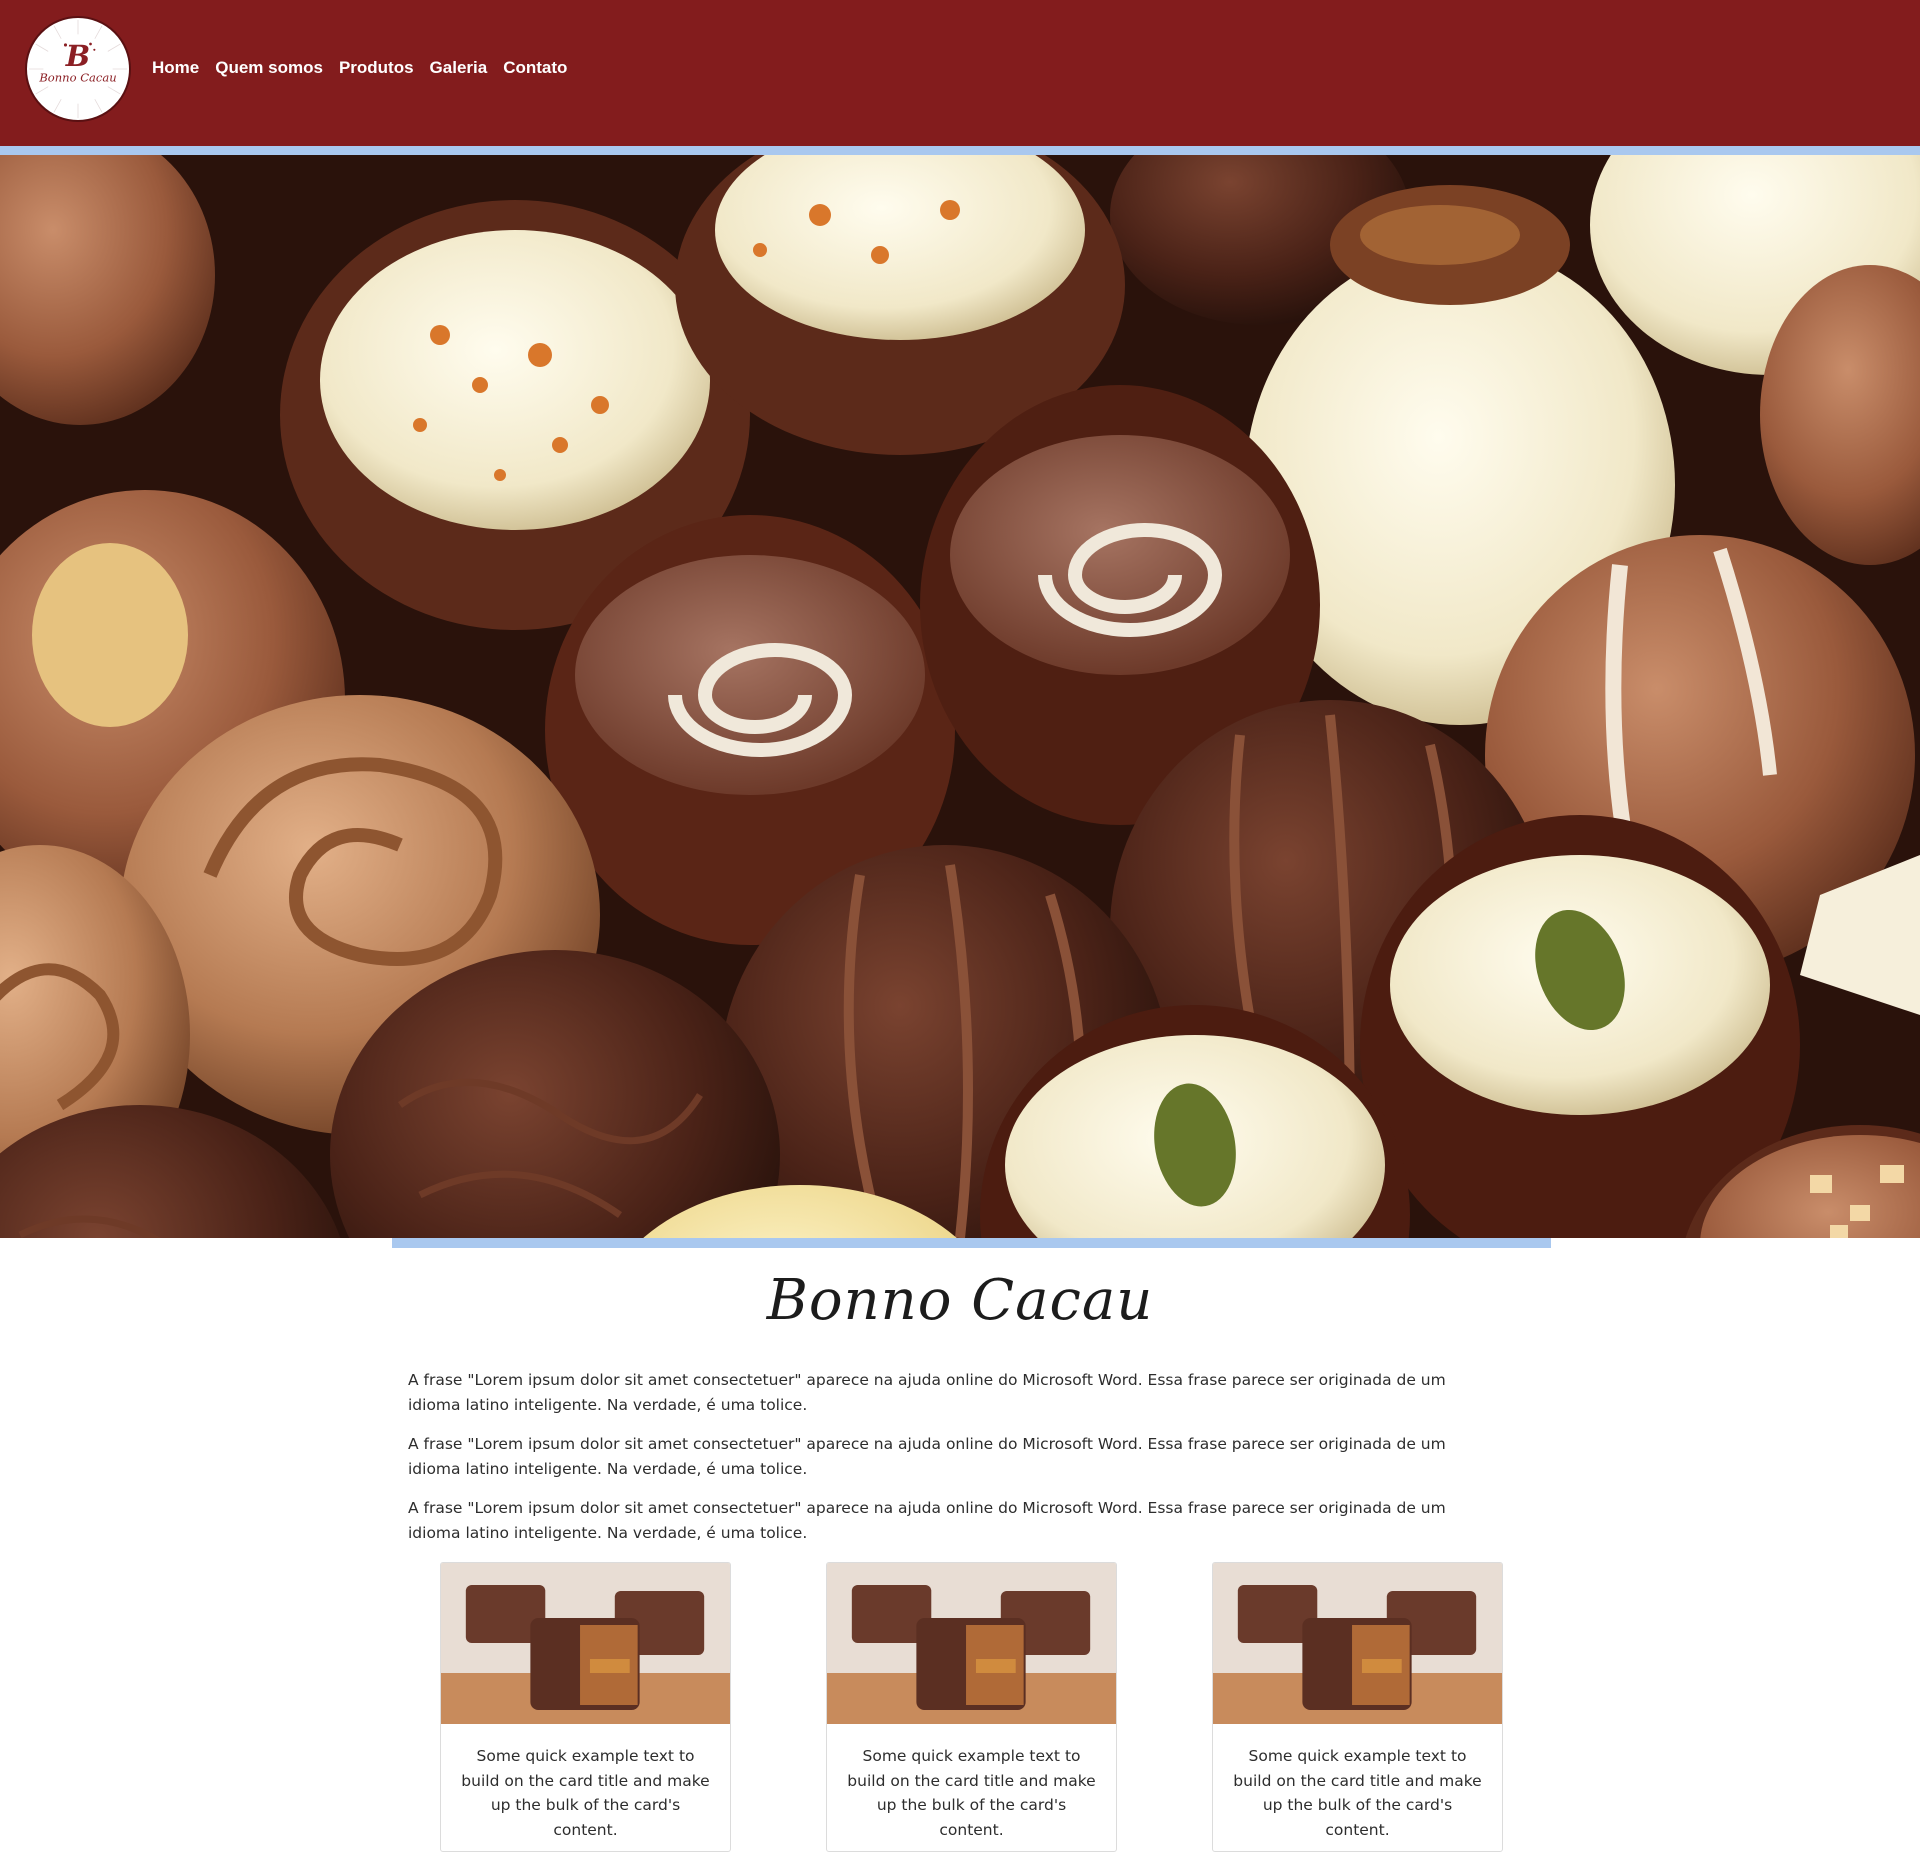 The height and width of the screenshot is (1852, 1920). Describe the element at coordinates (960, 150) in the screenshot. I see `header-divider` at that location.